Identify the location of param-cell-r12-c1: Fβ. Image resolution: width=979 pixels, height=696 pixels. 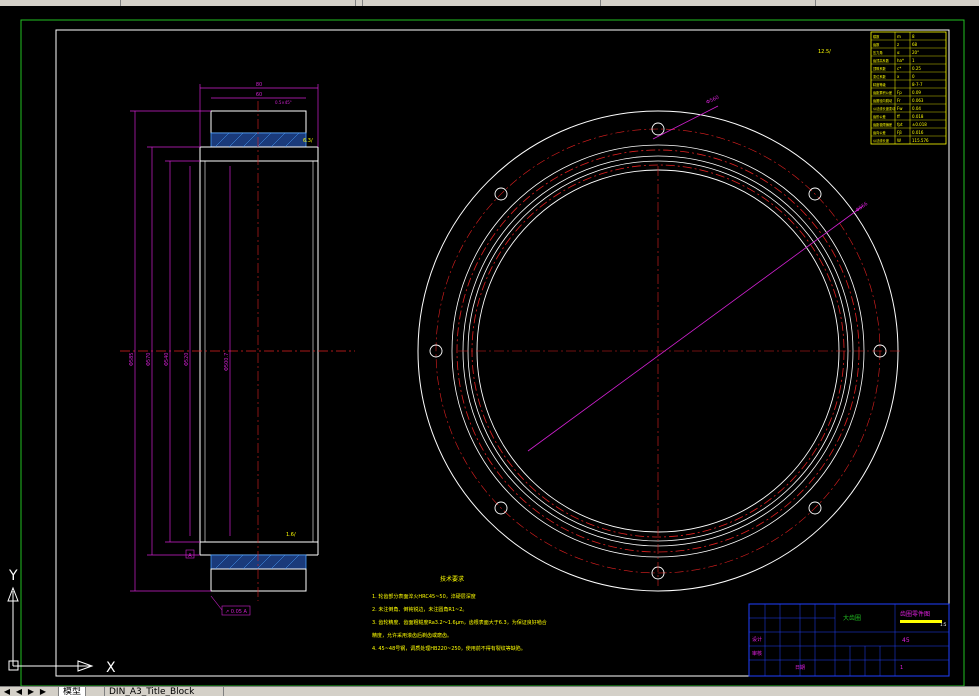
(899, 132).